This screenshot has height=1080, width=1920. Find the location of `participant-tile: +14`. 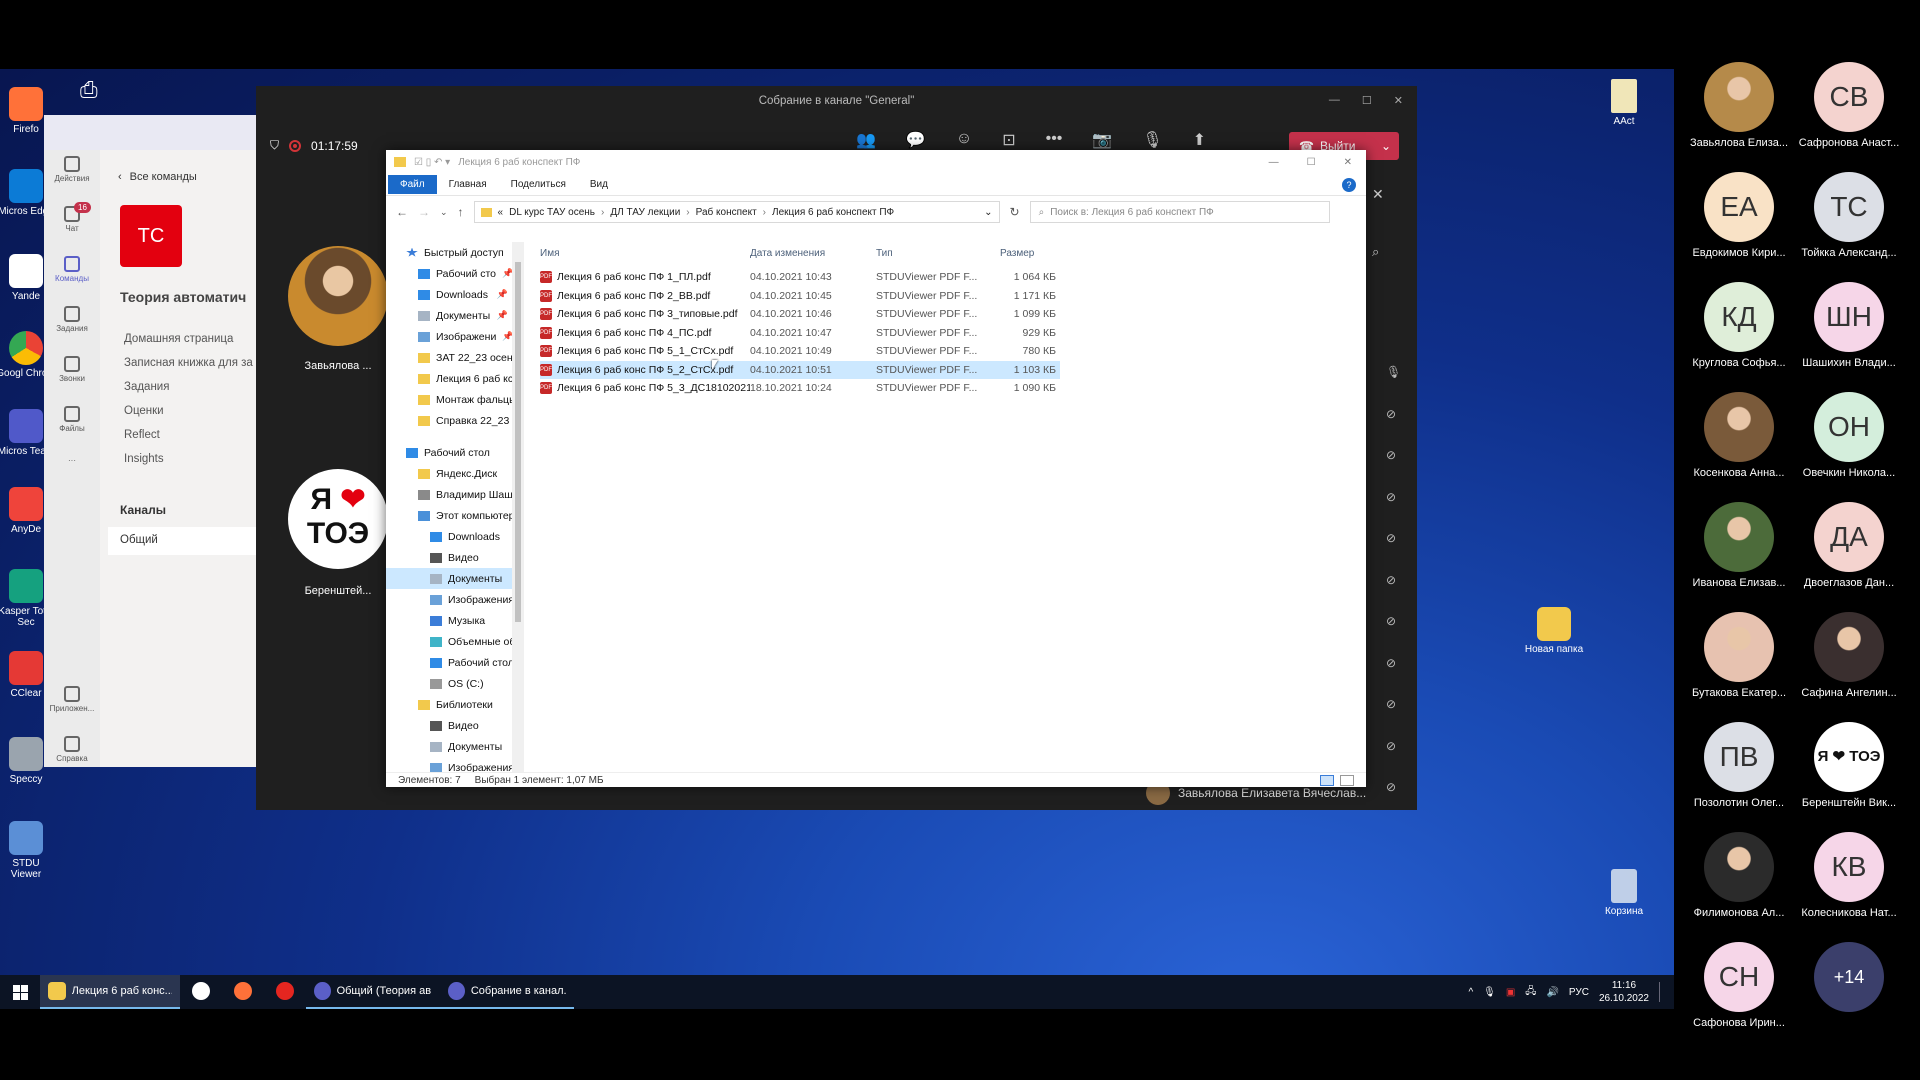

participant-tile: +14 is located at coordinates (1849, 979).